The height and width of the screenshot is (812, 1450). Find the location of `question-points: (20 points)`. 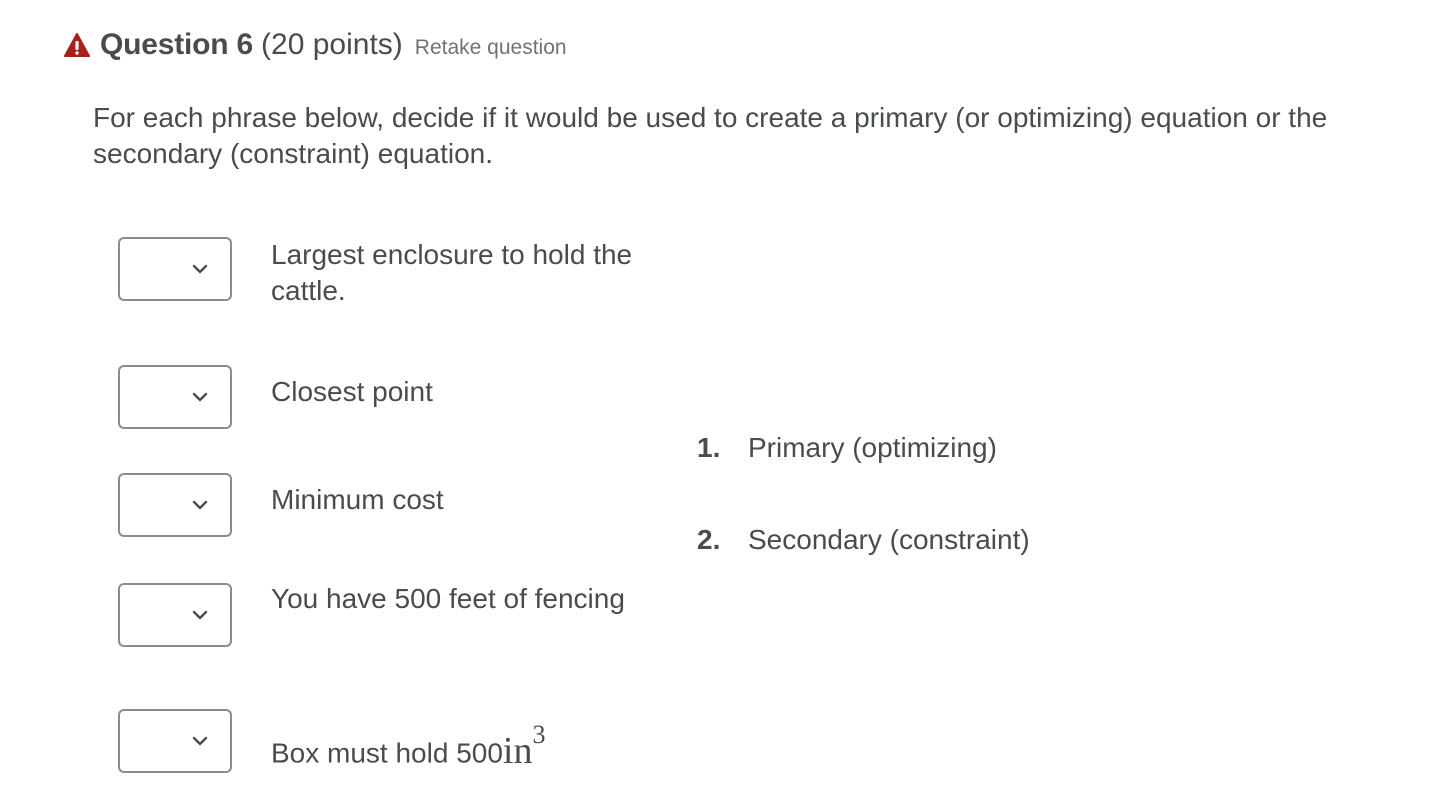

question-points: (20 points) is located at coordinates (332, 44).